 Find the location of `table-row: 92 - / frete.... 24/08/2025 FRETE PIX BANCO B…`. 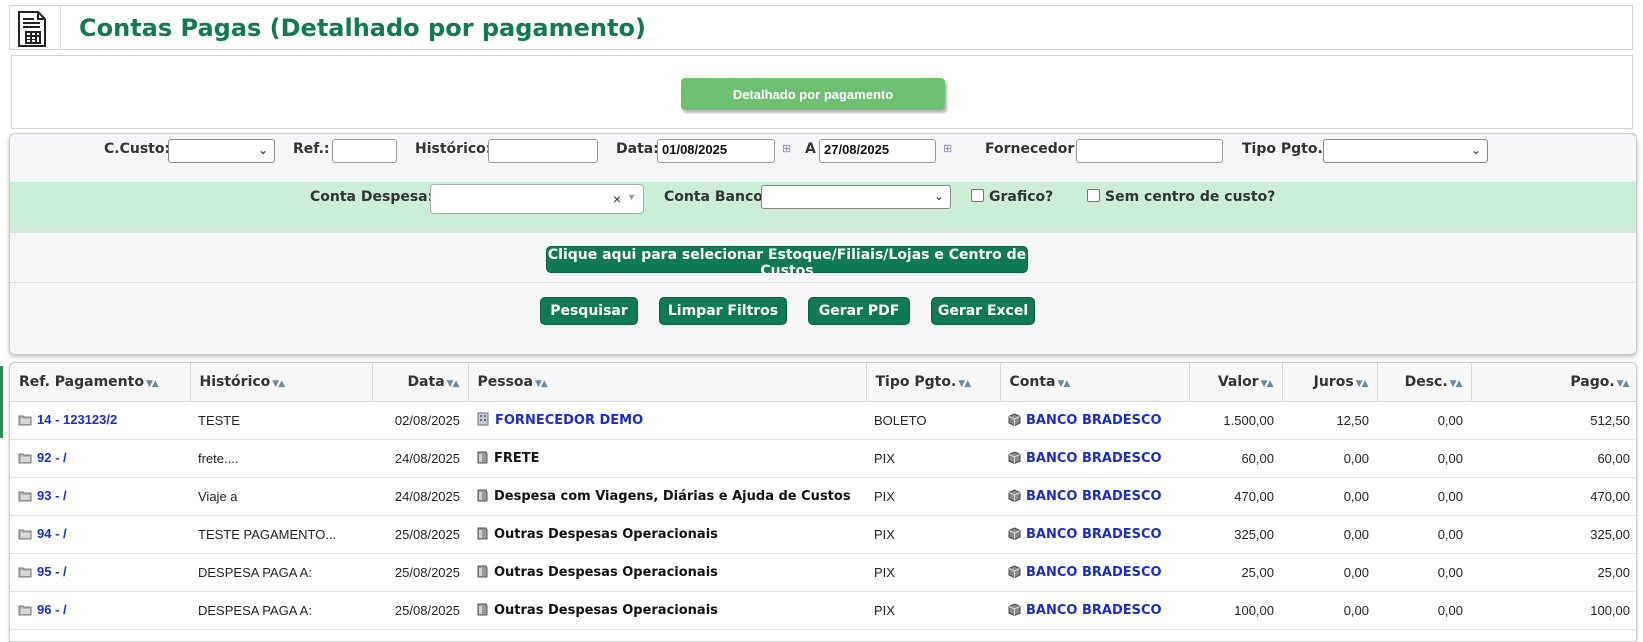

table-row: 92 - / frete.... 24/08/2025 FRETE PIX BANCO B… is located at coordinates (823, 458).